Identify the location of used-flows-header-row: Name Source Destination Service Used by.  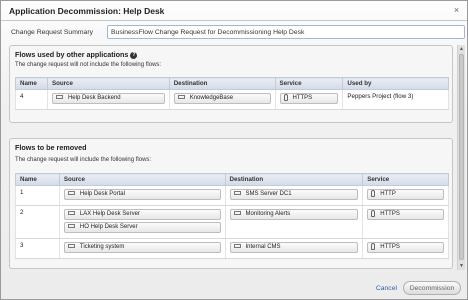
(232, 83).